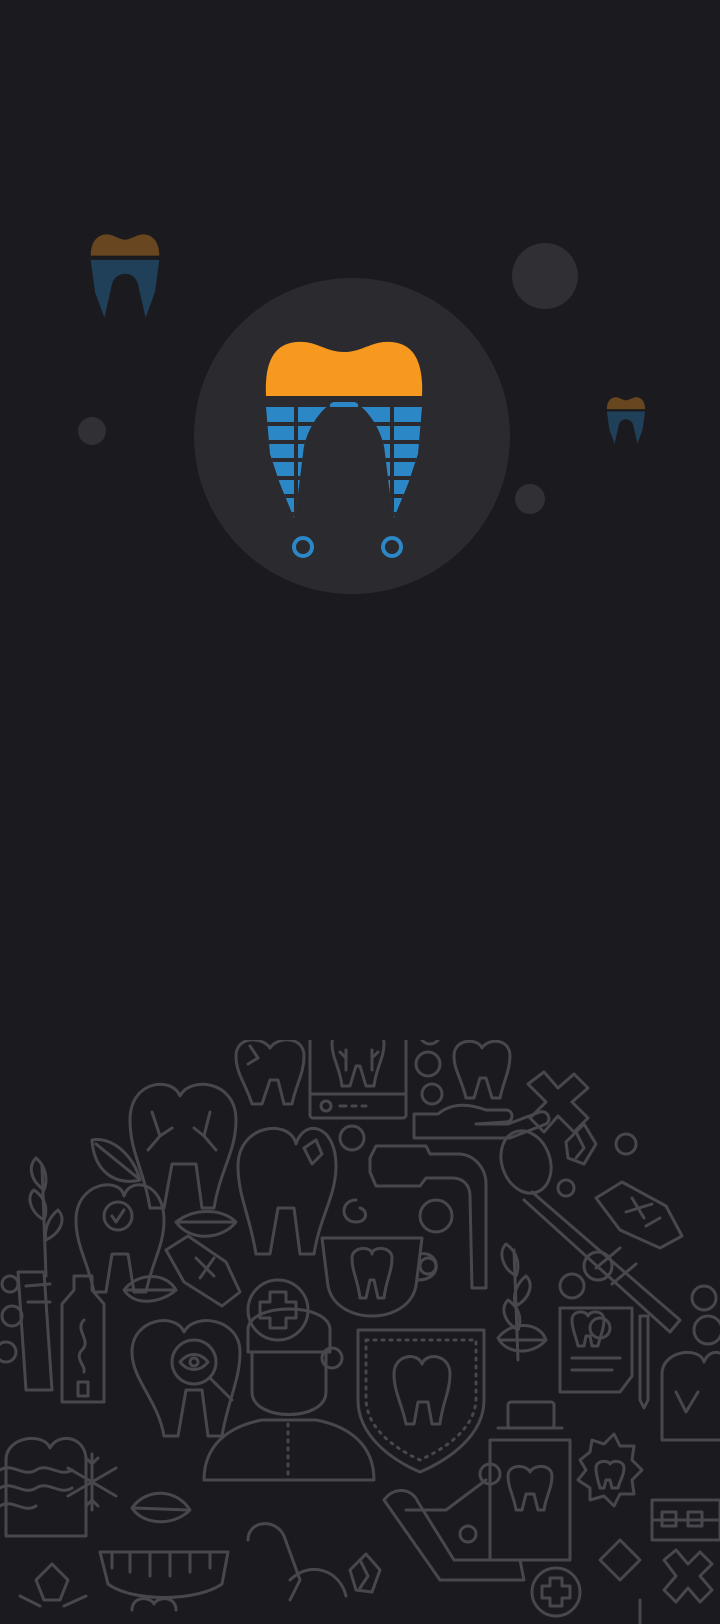 The height and width of the screenshot is (1624, 720). Describe the element at coordinates (545, 276) in the screenshot. I see `decor-bubble-large` at that location.